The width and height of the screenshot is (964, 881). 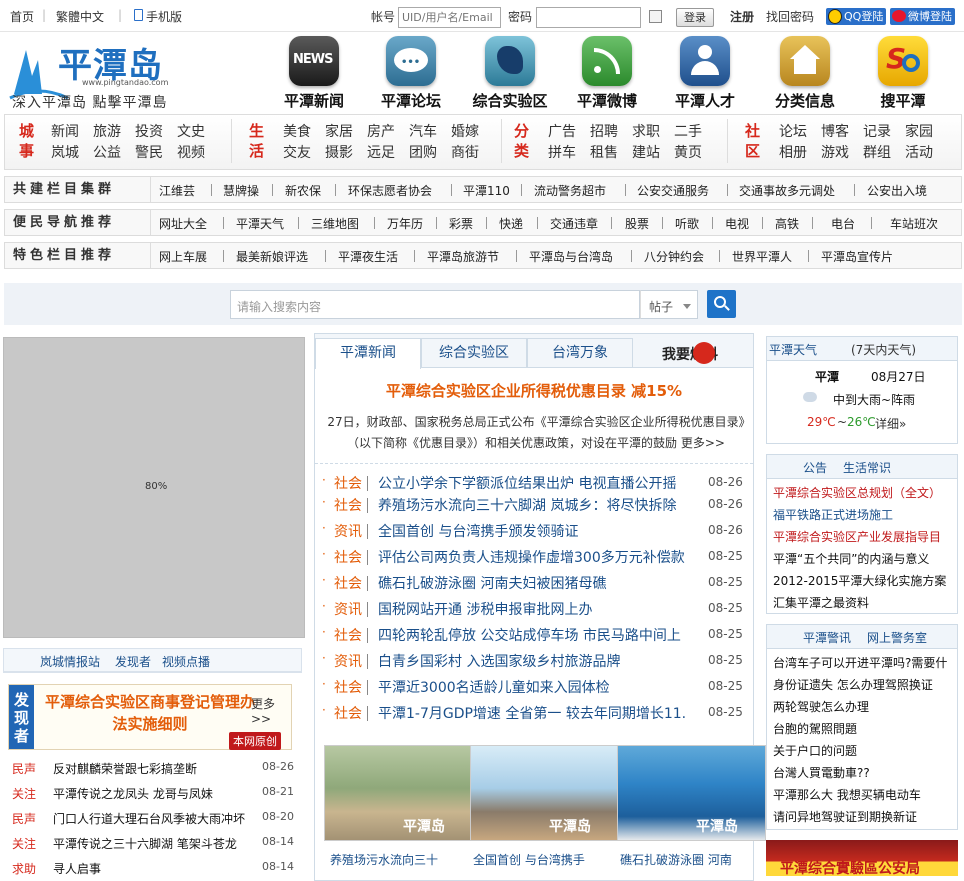 What do you see at coordinates (853, 684) in the screenshot?
I see `police-item: 身份证遗失 怎么办理驾照换证` at bounding box center [853, 684].